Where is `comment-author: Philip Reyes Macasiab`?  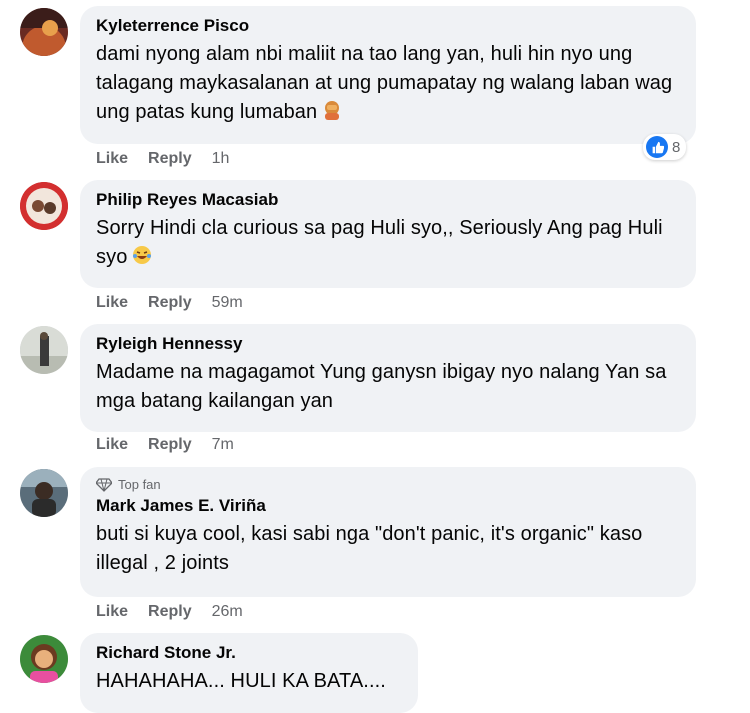
comment-author: Philip Reyes Macasiab is located at coordinates (388, 200).